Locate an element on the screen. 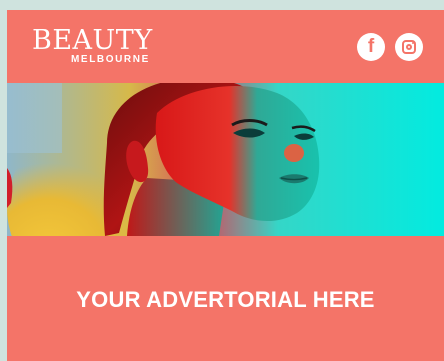 The width and height of the screenshot is (444, 361). instagram-icon is located at coordinates (409, 47).